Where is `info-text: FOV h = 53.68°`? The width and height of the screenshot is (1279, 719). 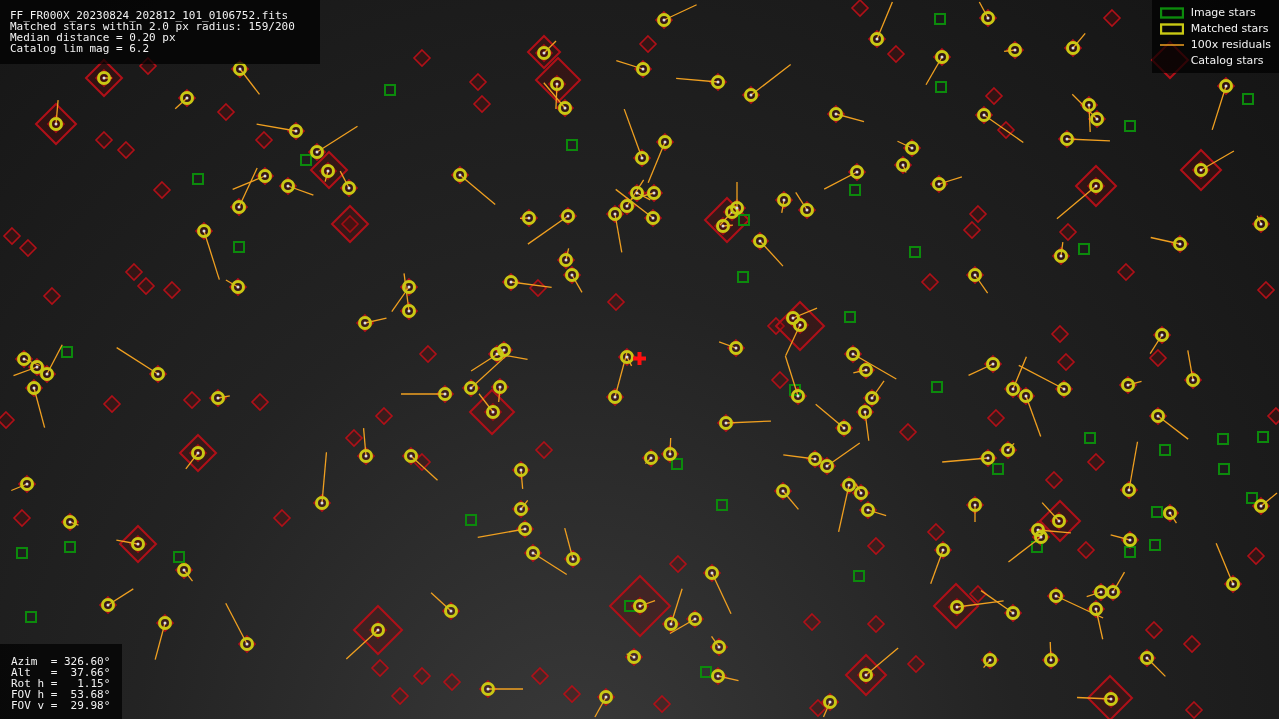
info-text: FOV h = 53.68° is located at coordinates (61, 694).